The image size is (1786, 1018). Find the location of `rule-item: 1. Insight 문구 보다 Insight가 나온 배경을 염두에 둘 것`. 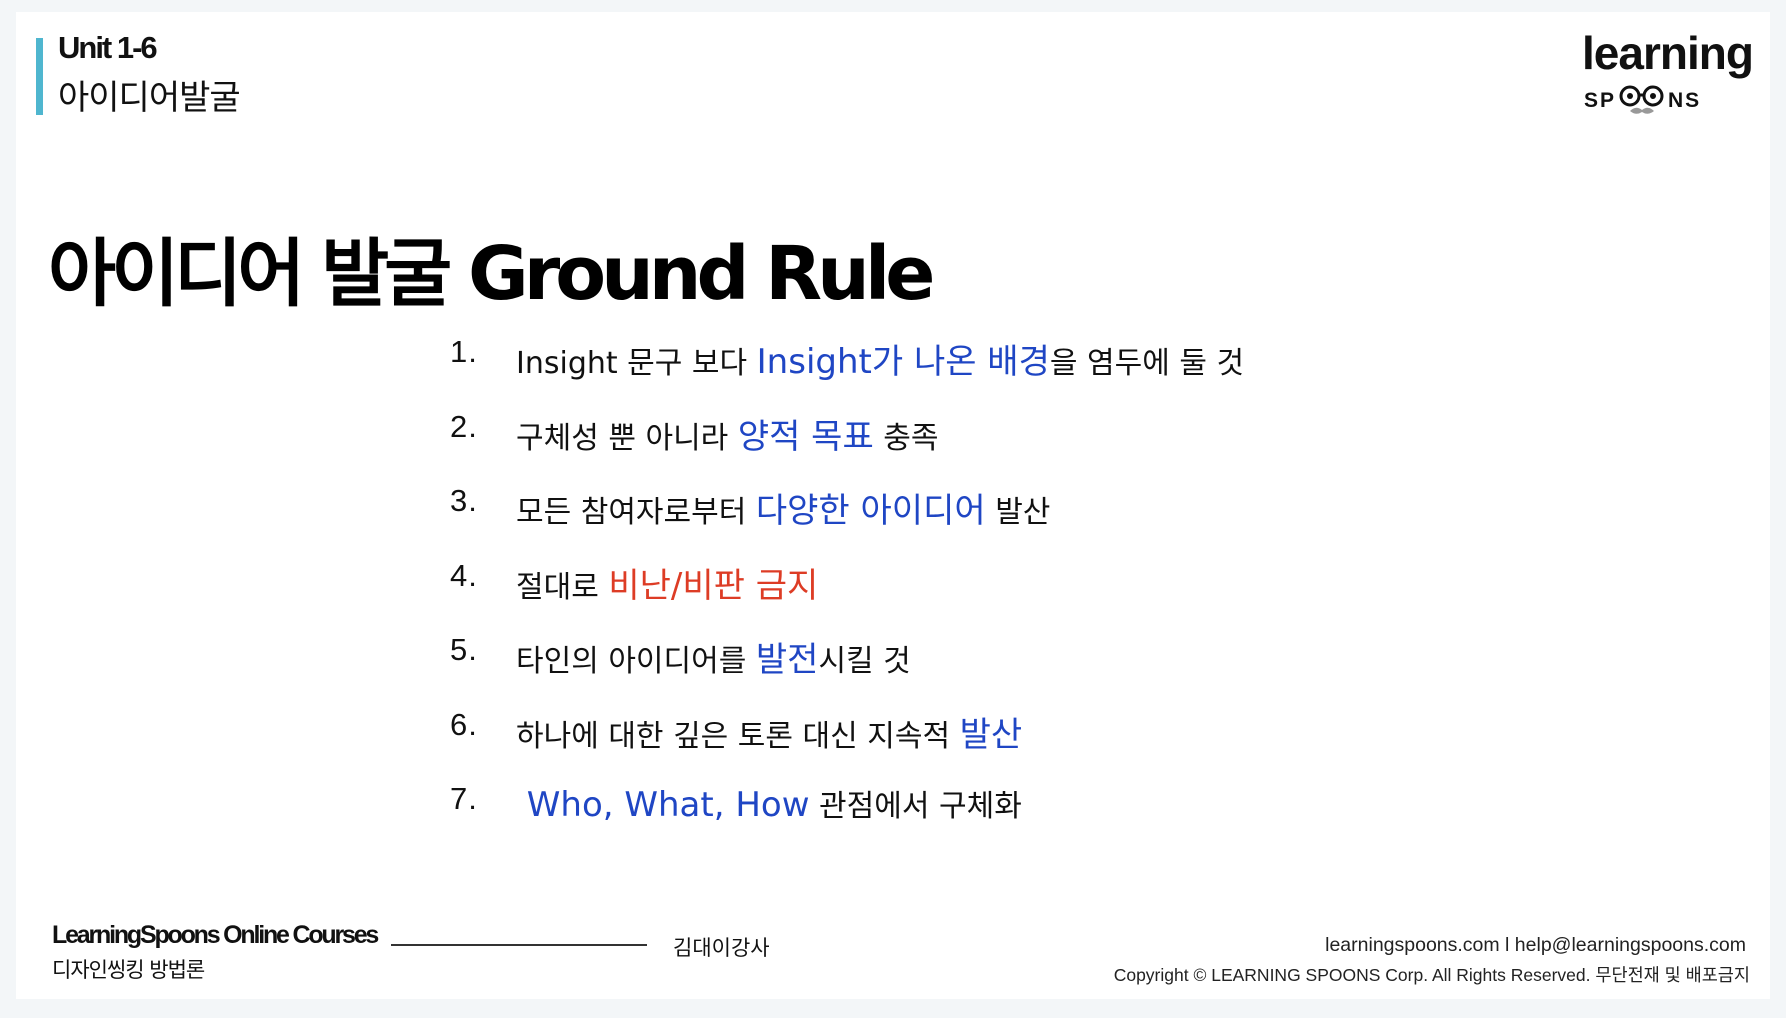

rule-item: 1. Insight 문구 보다 Insight가 나온 배경을 염두에 둘 것 is located at coordinates (847, 371).